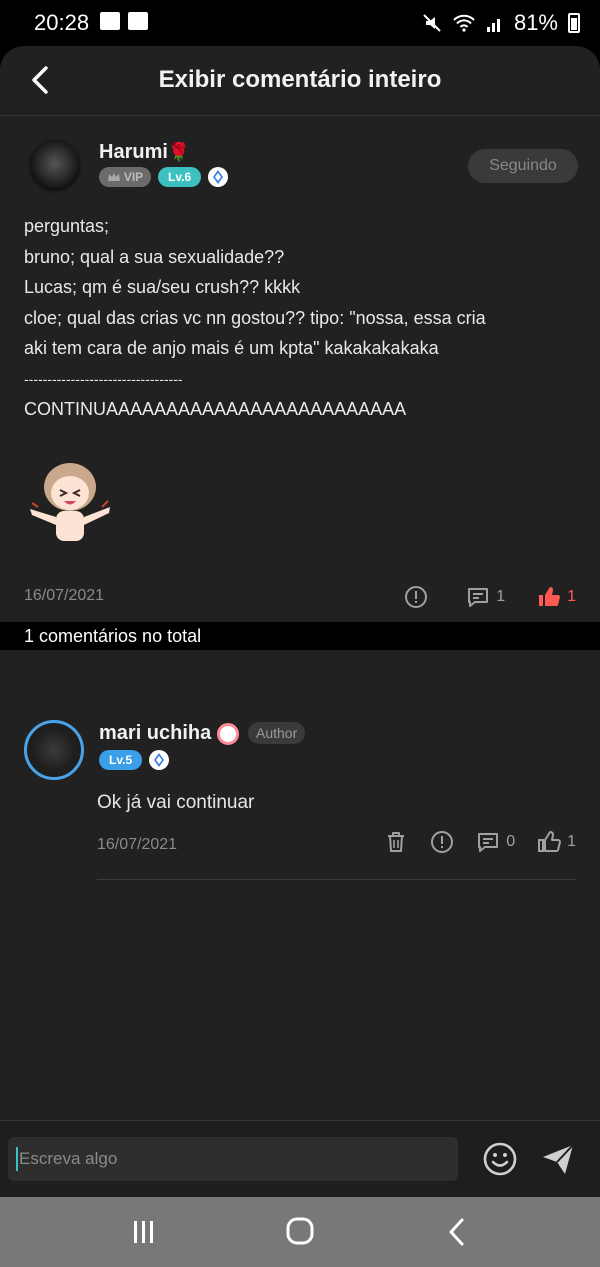 The width and height of the screenshot is (600, 1267). I want to click on content-line: ----------------------------------, so click(103, 378).